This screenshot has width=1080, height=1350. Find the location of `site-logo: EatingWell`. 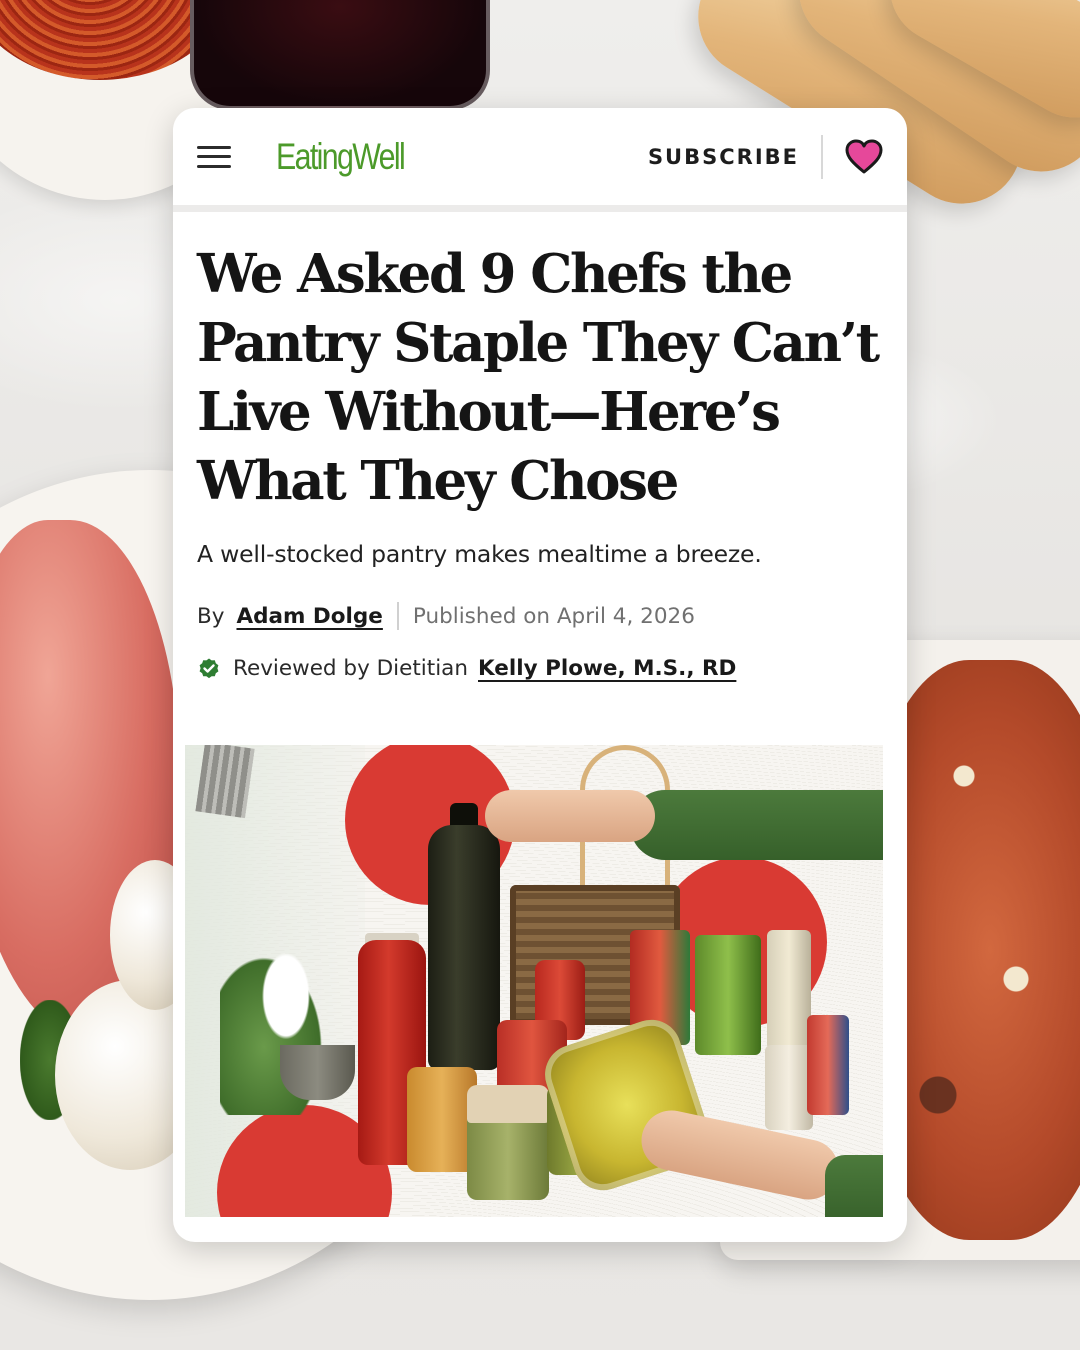

site-logo: EatingWell is located at coordinates (341, 157).